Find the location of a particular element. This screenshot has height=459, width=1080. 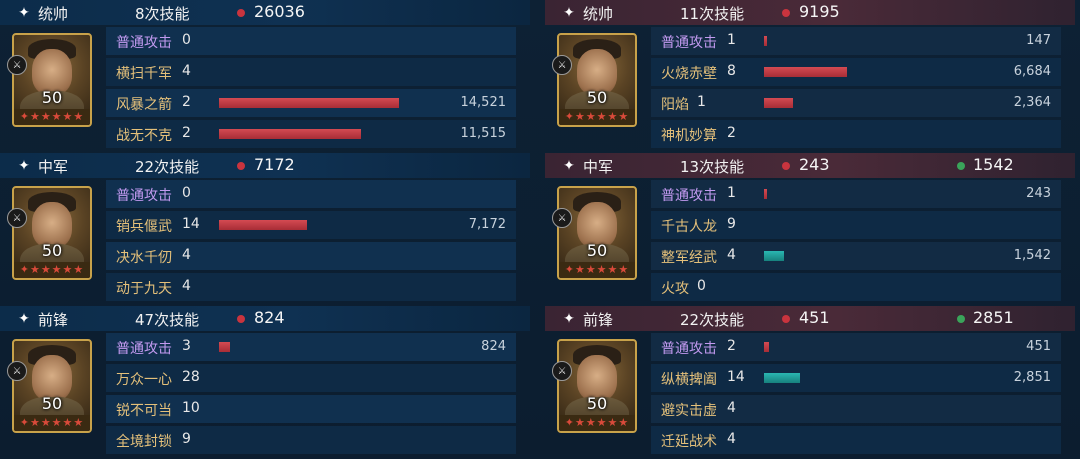

skill-name: 神机妙算 is located at coordinates (689, 135).